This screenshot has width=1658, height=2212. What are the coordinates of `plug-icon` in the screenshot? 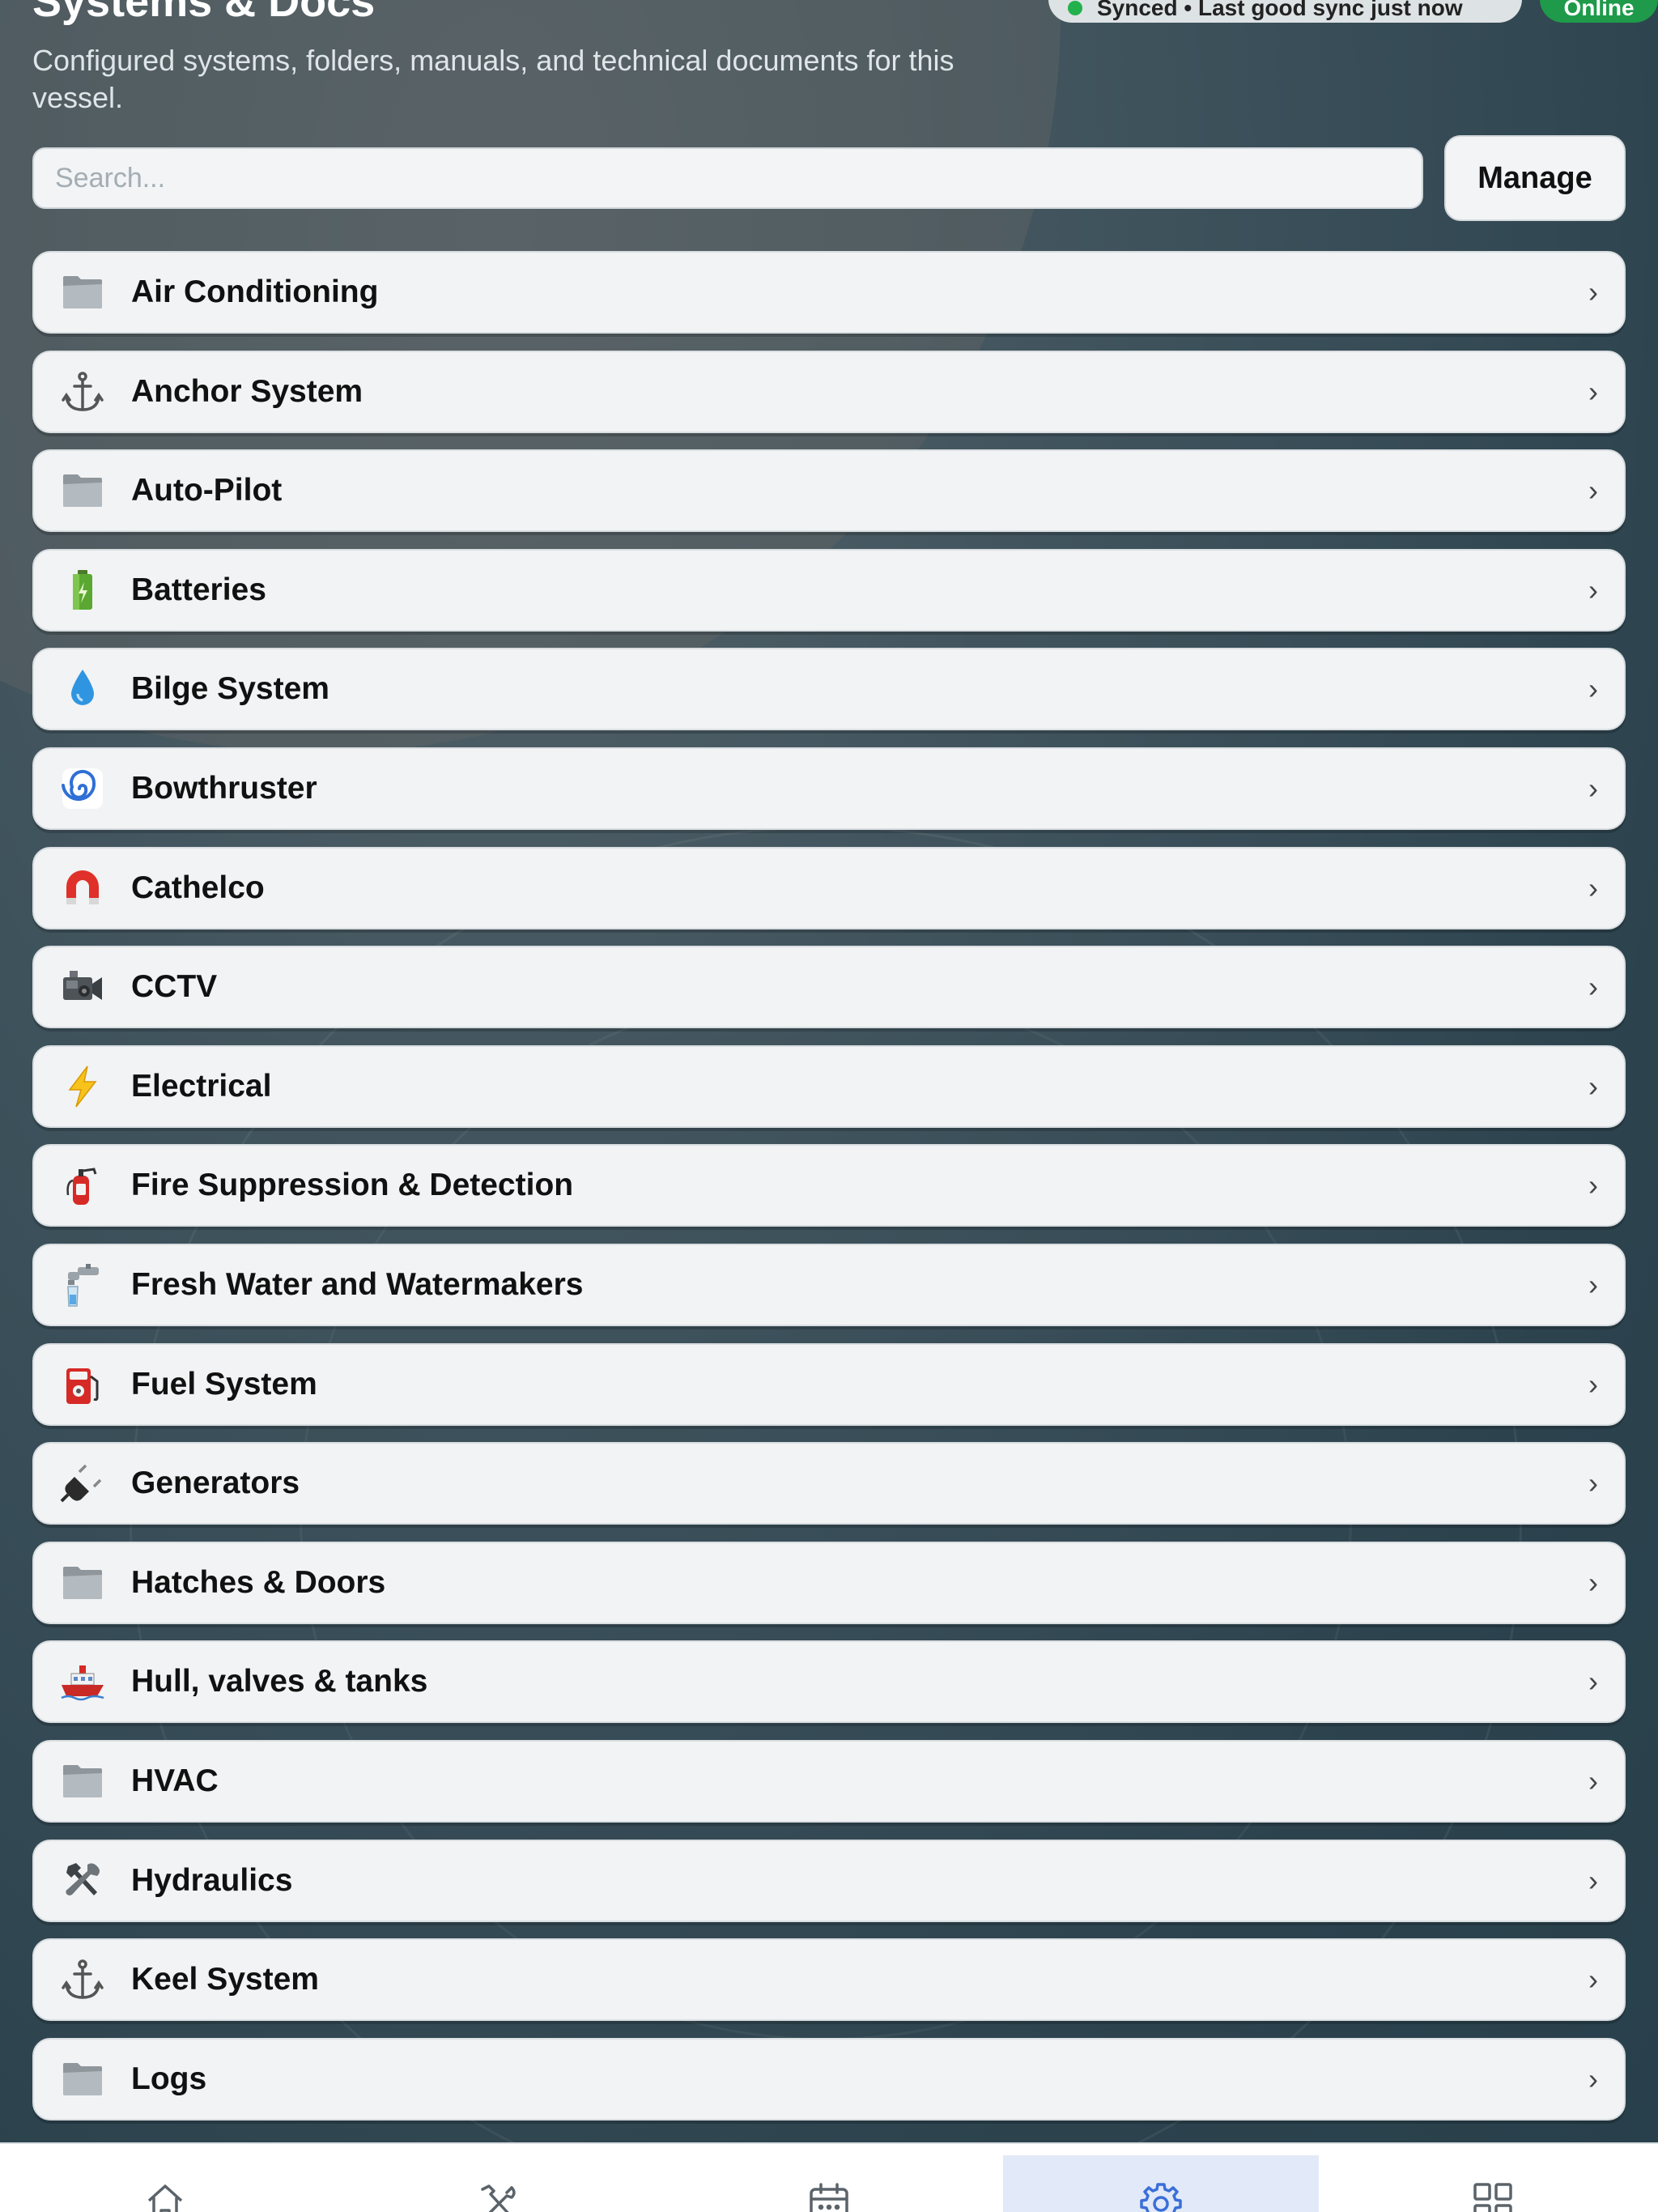 It's located at (82, 1483).